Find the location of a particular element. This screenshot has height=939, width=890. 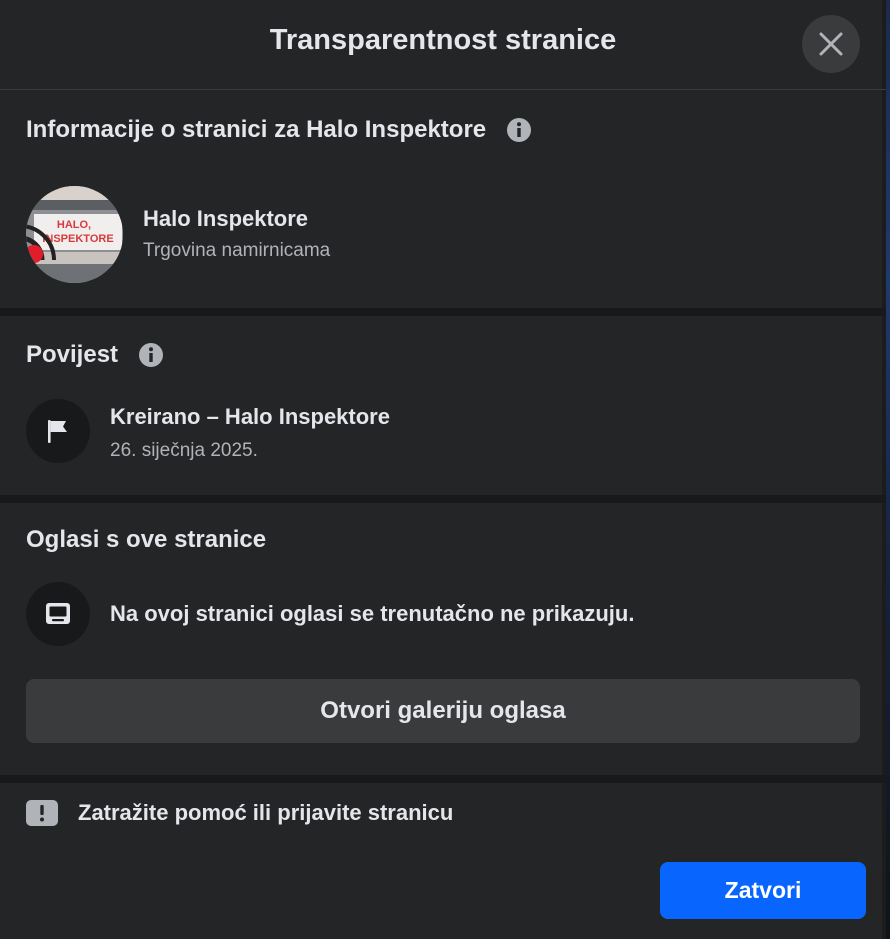

ad-screen-icon is located at coordinates (58, 613).